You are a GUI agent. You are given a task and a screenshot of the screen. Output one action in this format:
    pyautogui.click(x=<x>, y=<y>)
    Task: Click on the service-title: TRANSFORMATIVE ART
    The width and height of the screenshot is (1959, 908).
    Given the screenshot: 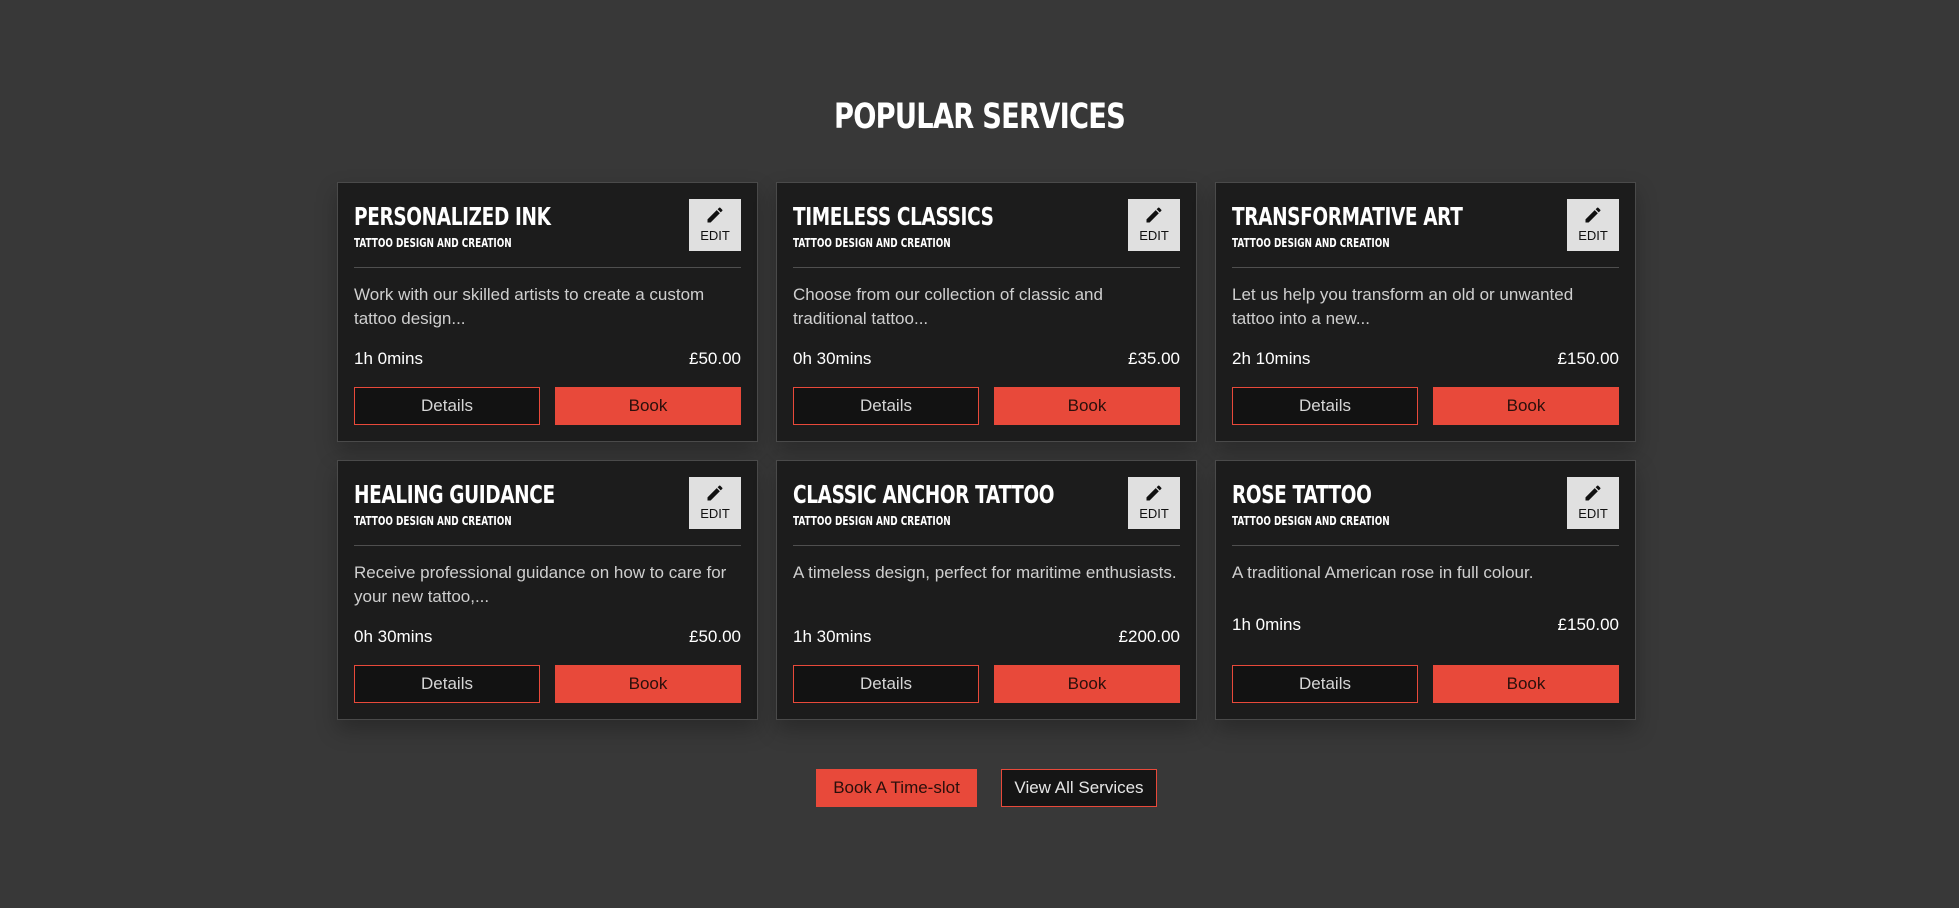 What is the action you would take?
    pyautogui.click(x=1347, y=216)
    